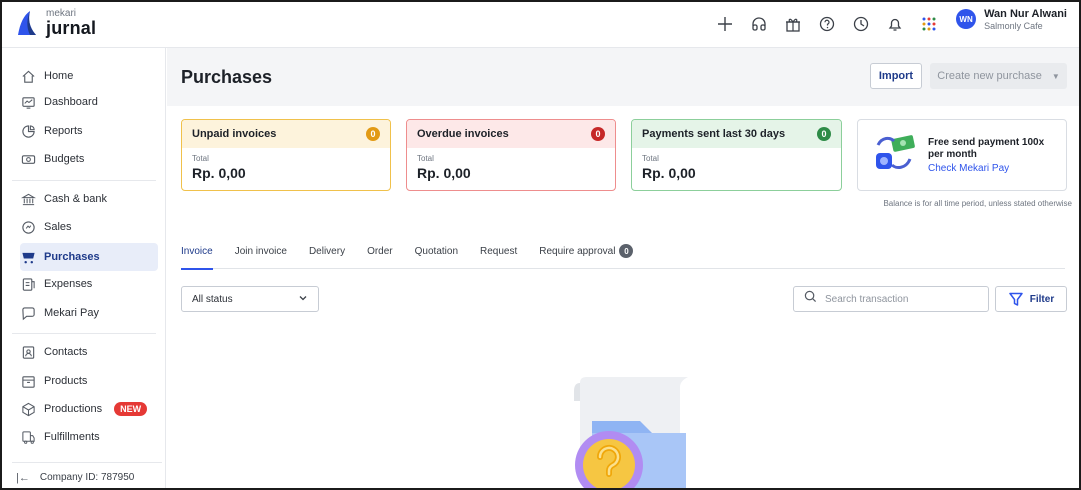  I want to click on tab-join-invoice: Join invoice, so click(261, 251).